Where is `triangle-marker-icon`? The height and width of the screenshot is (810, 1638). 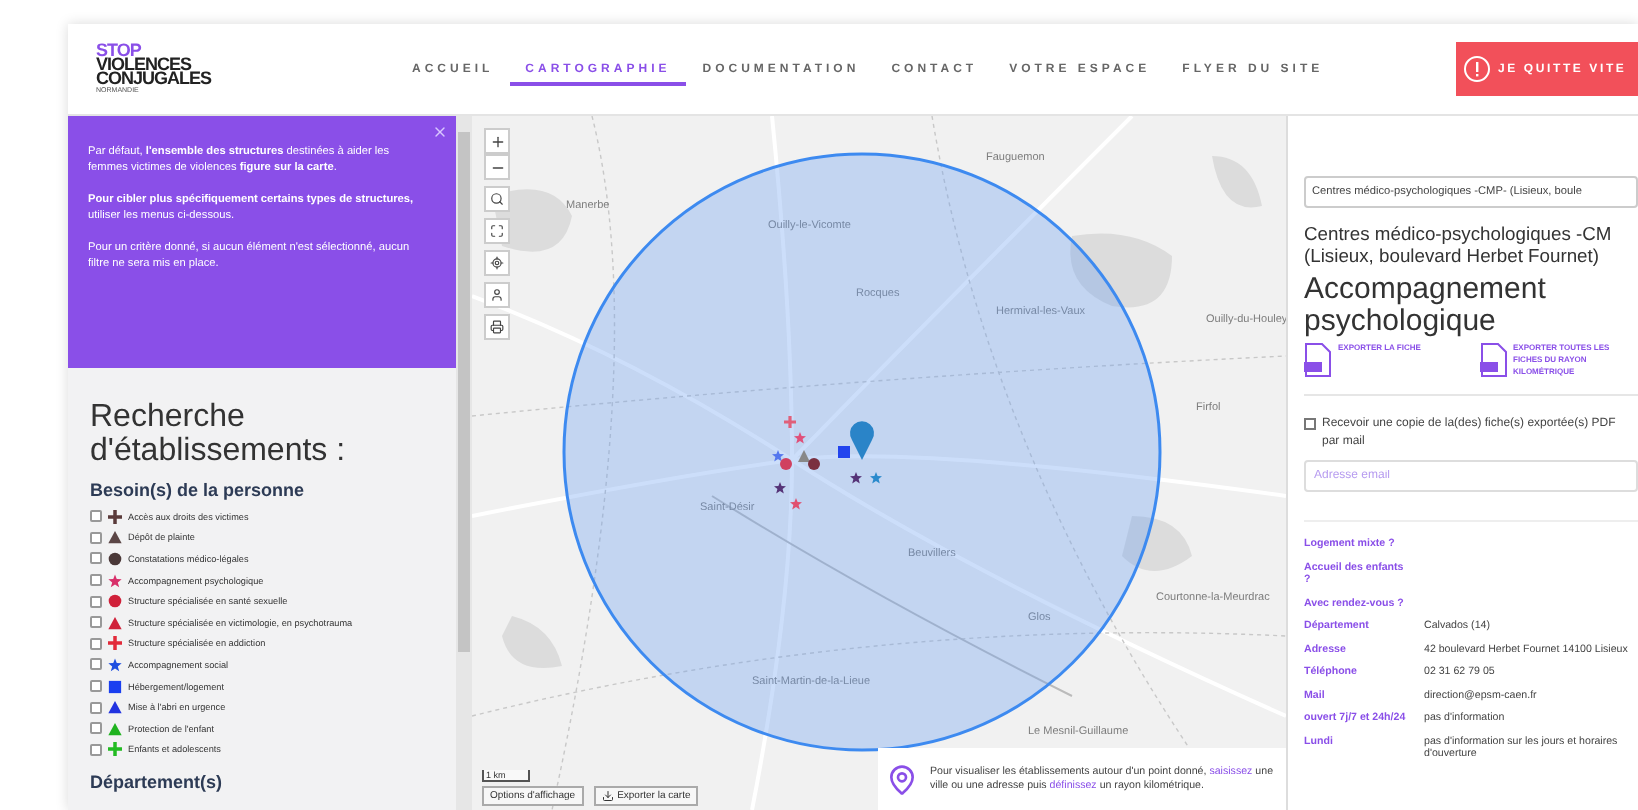
triangle-marker-icon is located at coordinates (804, 456).